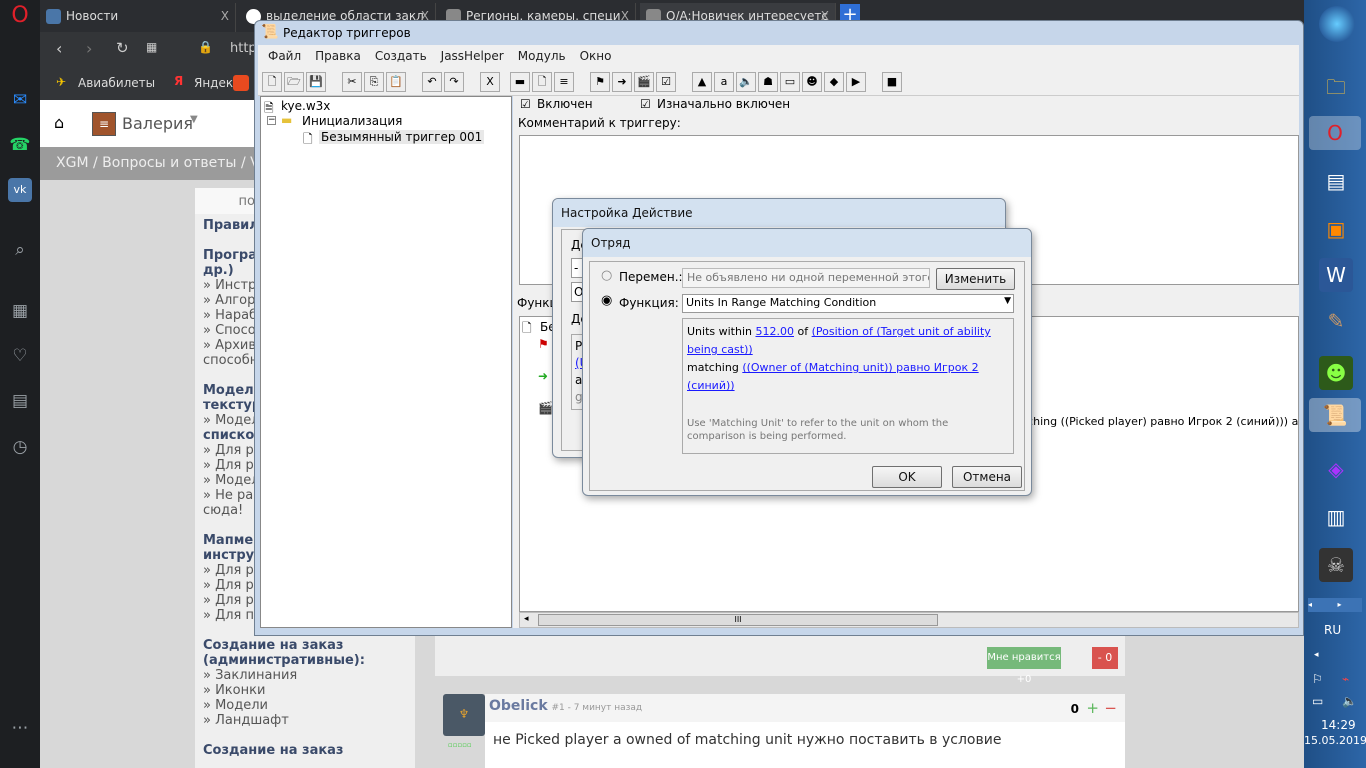 This screenshot has height=768, width=1366. Describe the element at coordinates (454, 82) in the screenshot. I see `redo-icon: ↷` at that location.